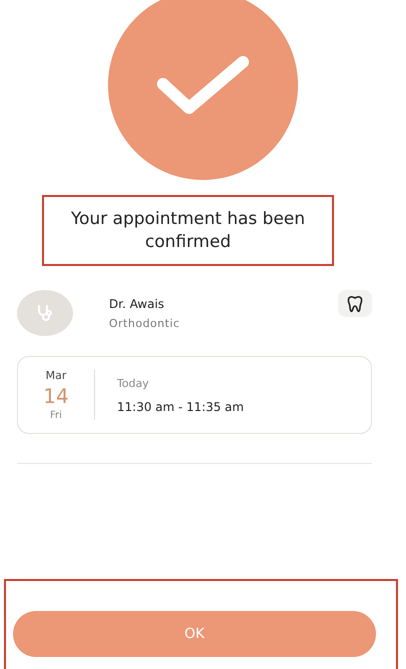 The width and height of the screenshot is (406, 669). Describe the element at coordinates (194, 634) in the screenshot. I see `ok-button: OK` at that location.